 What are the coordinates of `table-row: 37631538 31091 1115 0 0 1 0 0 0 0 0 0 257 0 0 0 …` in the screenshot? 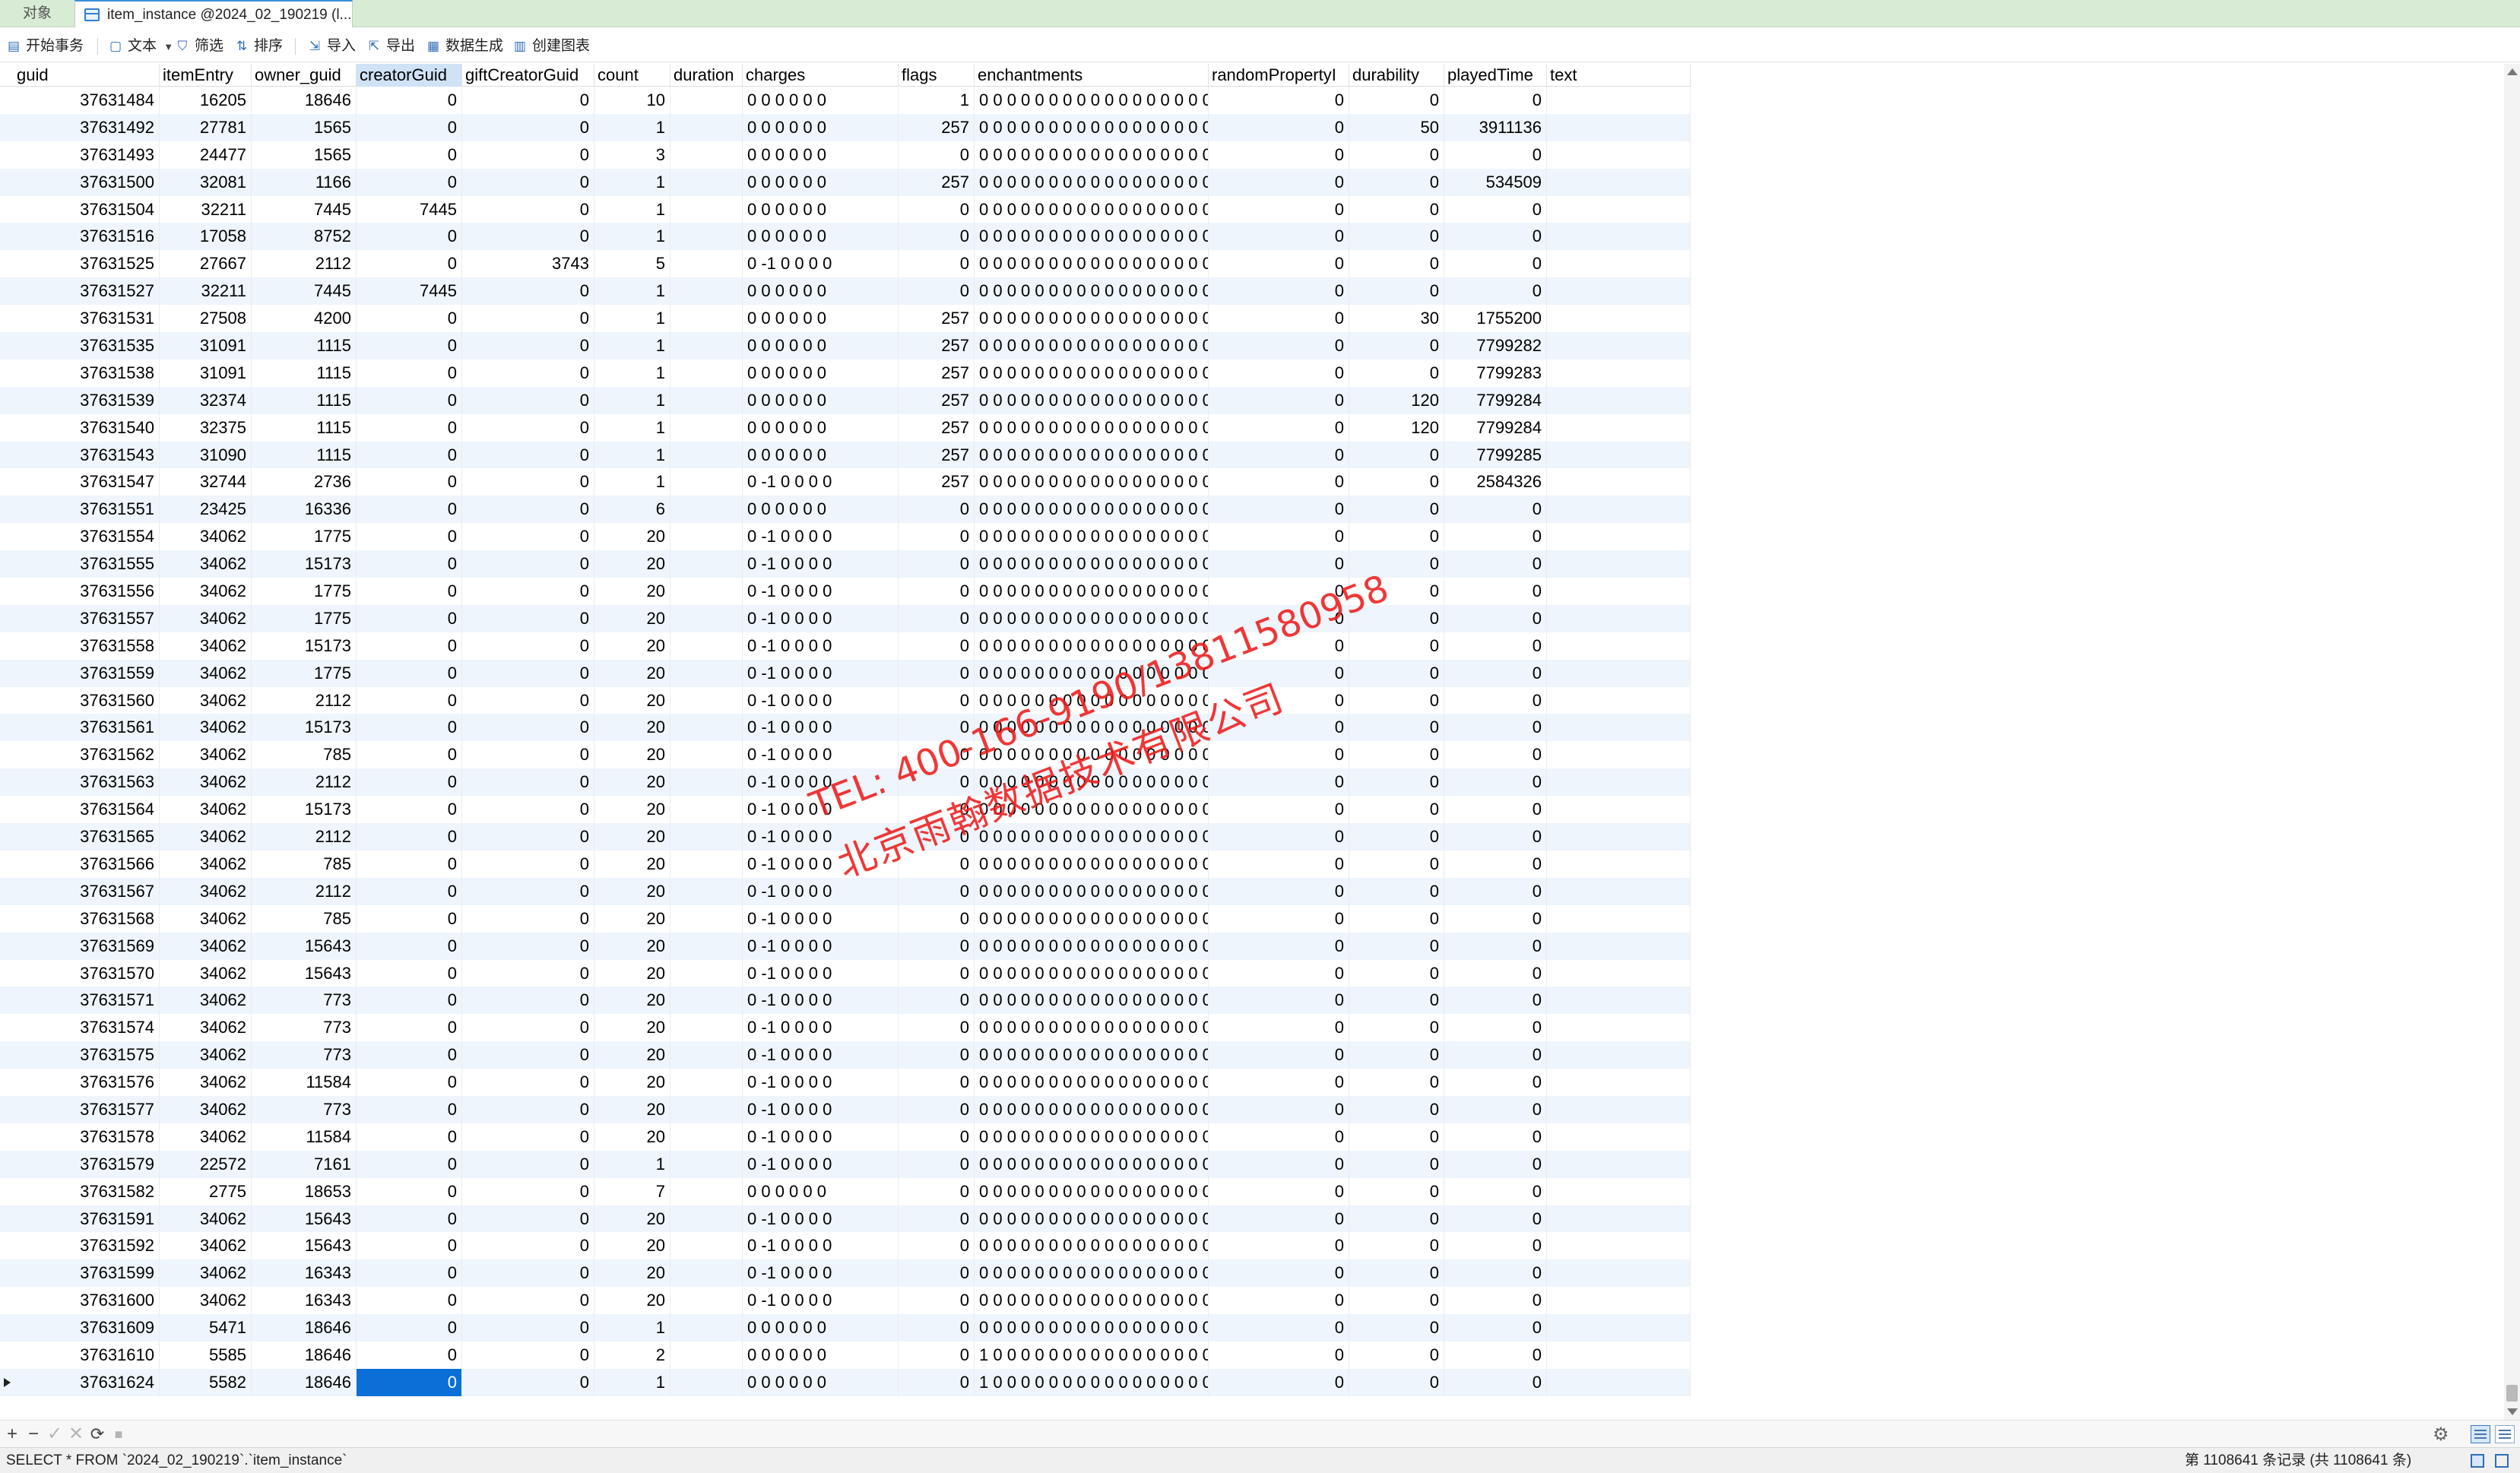 It's located at (845, 373).